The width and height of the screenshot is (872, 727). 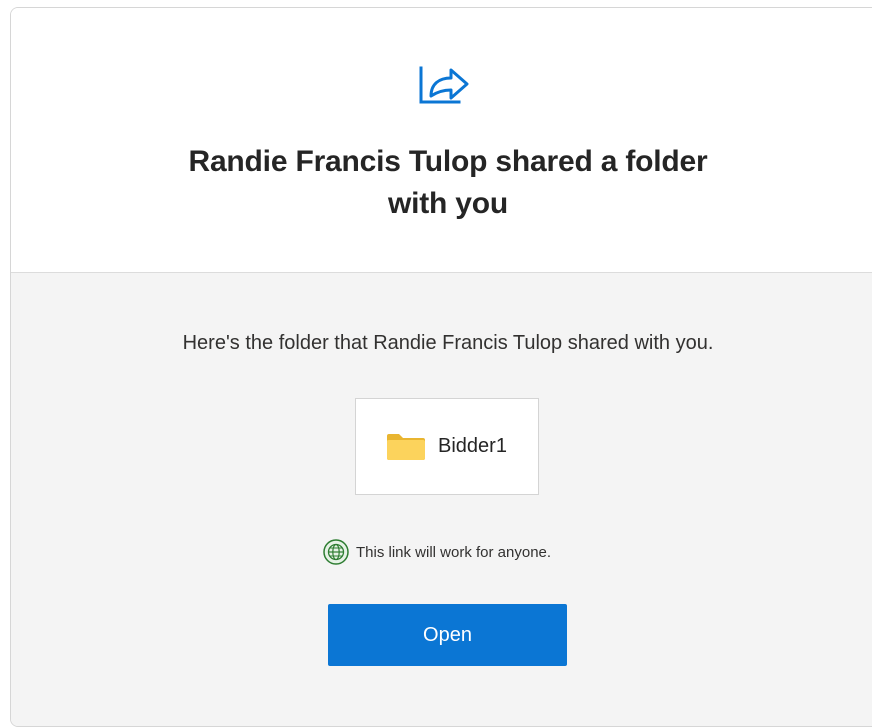 What do you see at coordinates (454, 552) in the screenshot?
I see `link-note-text: This link will work for anyone.` at bounding box center [454, 552].